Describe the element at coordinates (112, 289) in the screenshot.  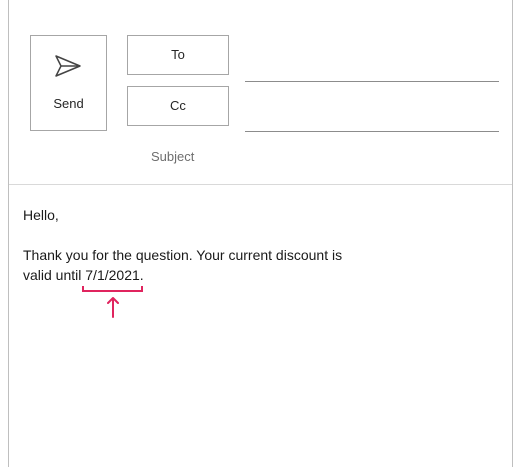
I see `date-bracket` at that location.